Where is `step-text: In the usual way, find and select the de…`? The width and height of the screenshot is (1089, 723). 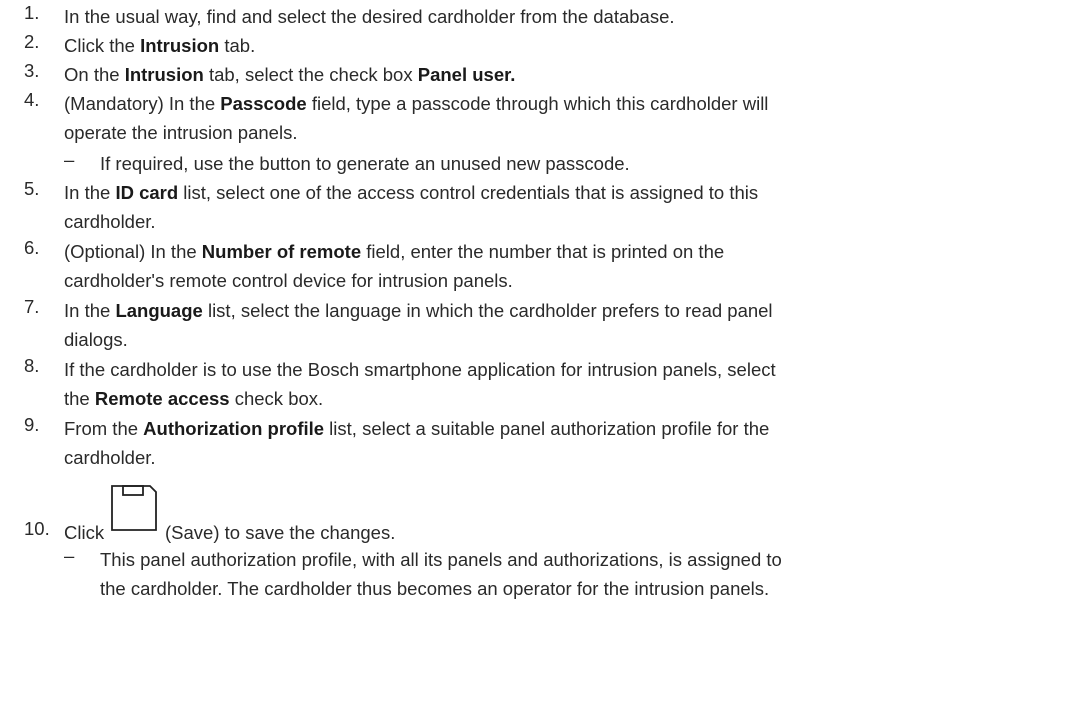 step-text: In the usual way, find and select the de… is located at coordinates (569, 16).